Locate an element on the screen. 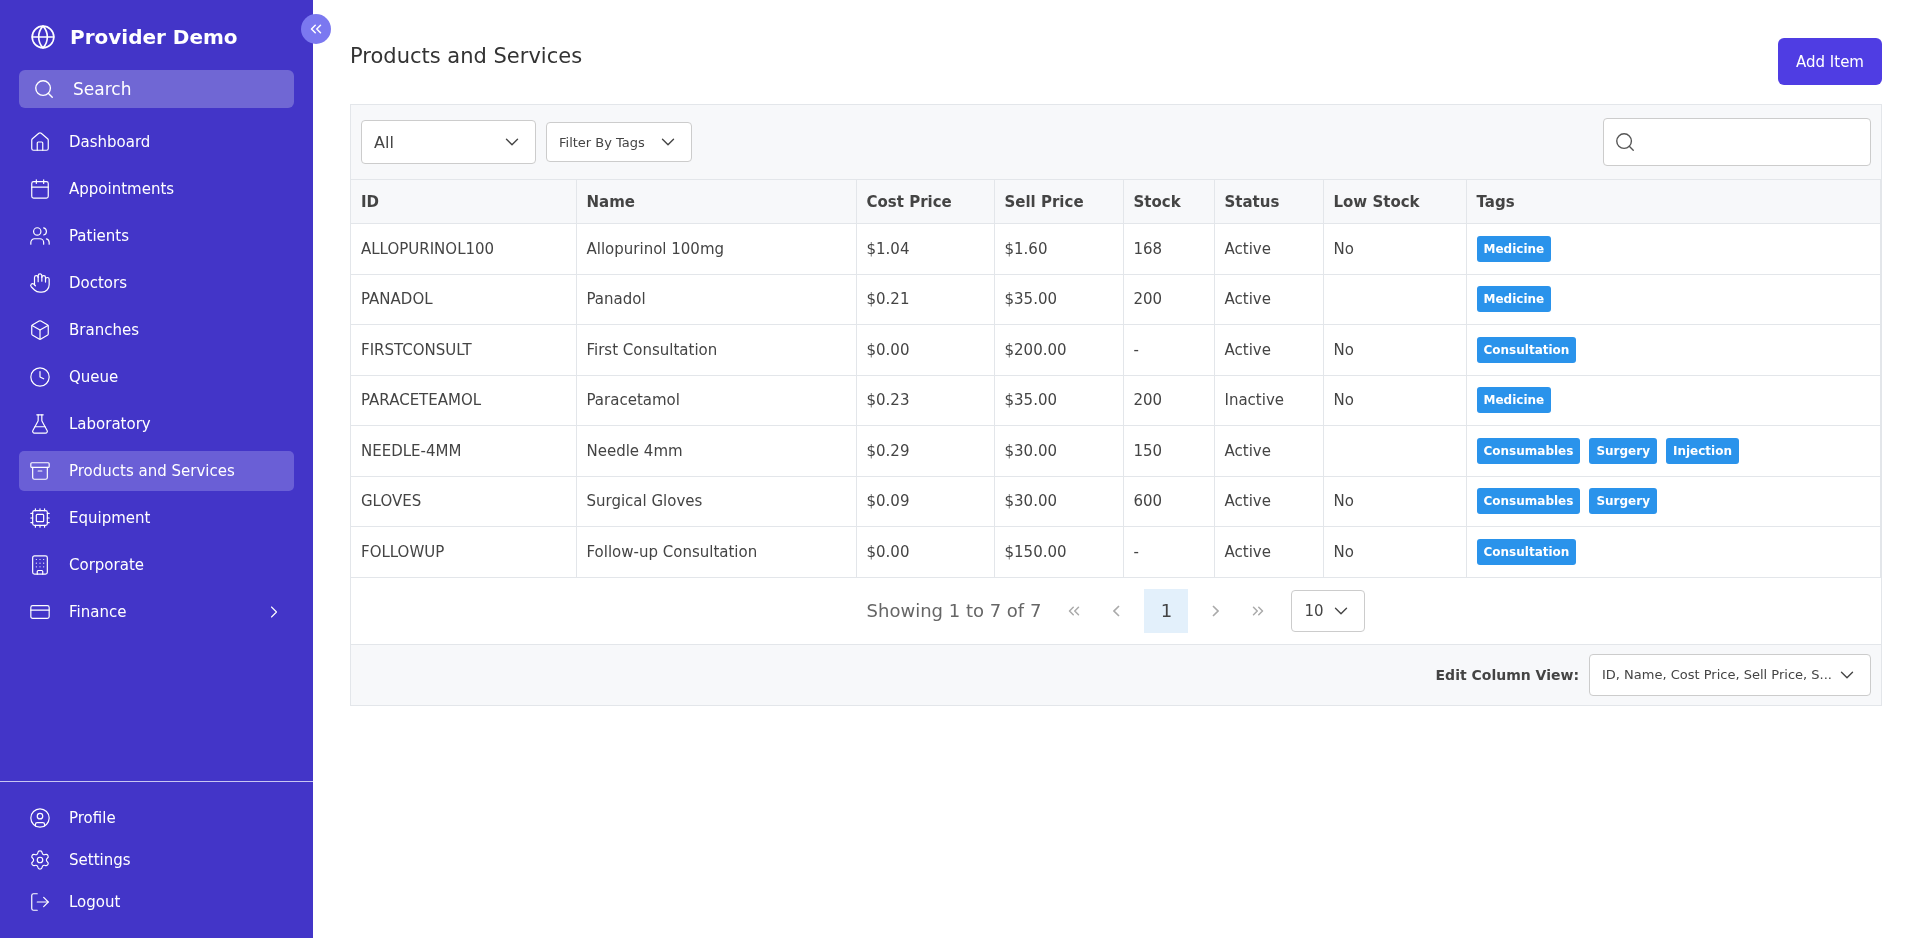  table-cell: $1.60 is located at coordinates (1058, 248).